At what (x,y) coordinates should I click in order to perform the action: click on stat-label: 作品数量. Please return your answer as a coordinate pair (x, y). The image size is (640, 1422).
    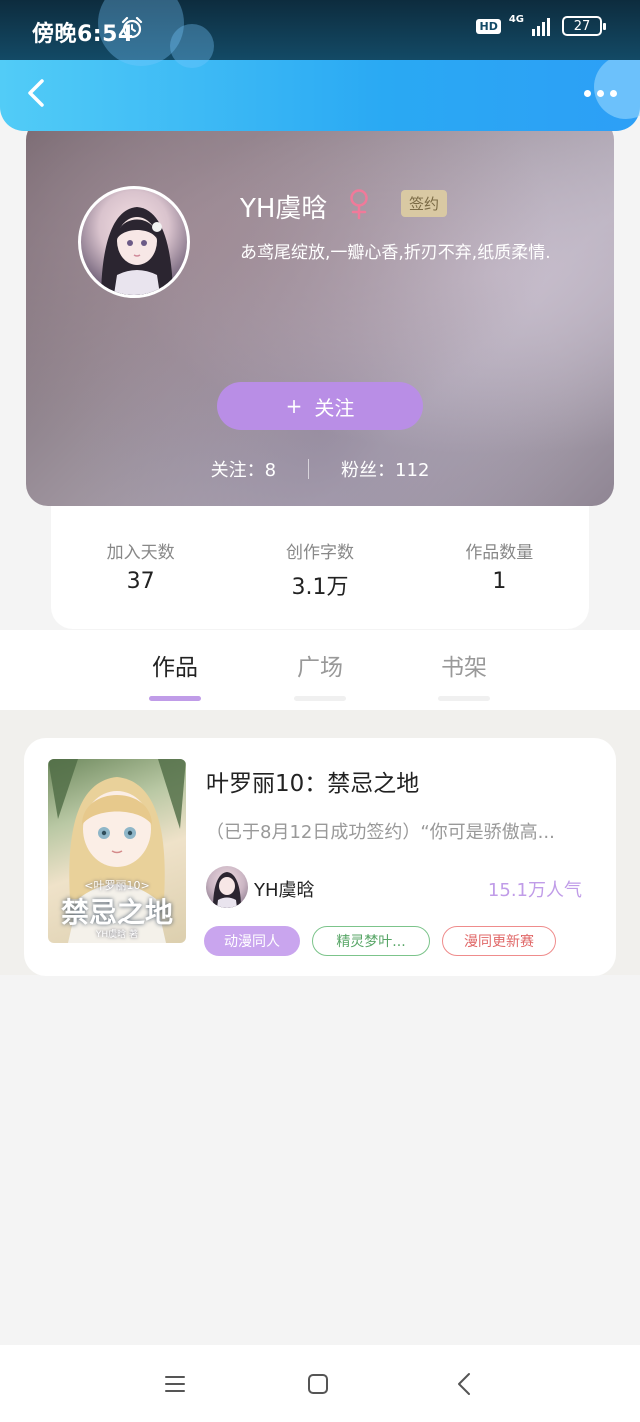
    Looking at the image, I should click on (499, 553).